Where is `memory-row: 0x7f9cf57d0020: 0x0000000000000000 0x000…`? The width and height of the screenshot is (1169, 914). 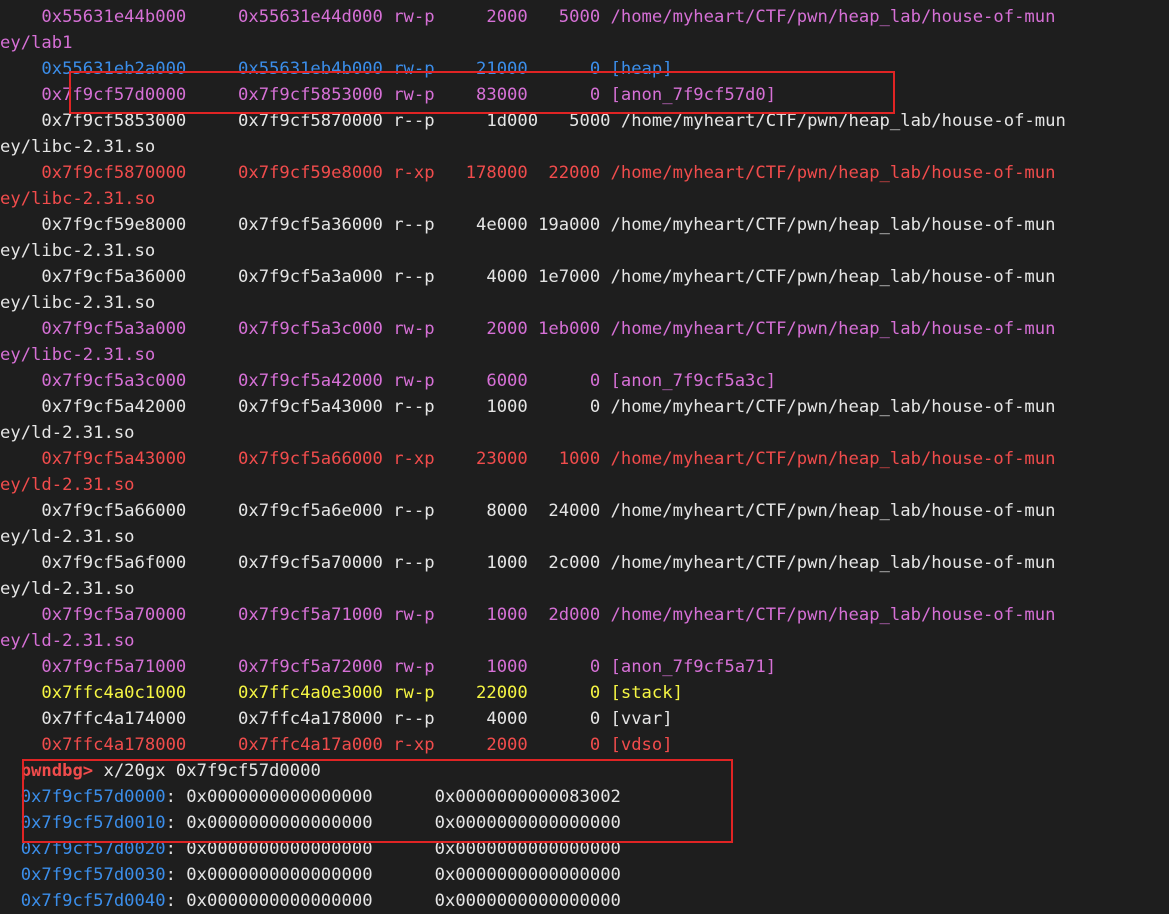 memory-row: 0x7f9cf57d0020: 0x0000000000000000 0x000… is located at coordinates (320, 849).